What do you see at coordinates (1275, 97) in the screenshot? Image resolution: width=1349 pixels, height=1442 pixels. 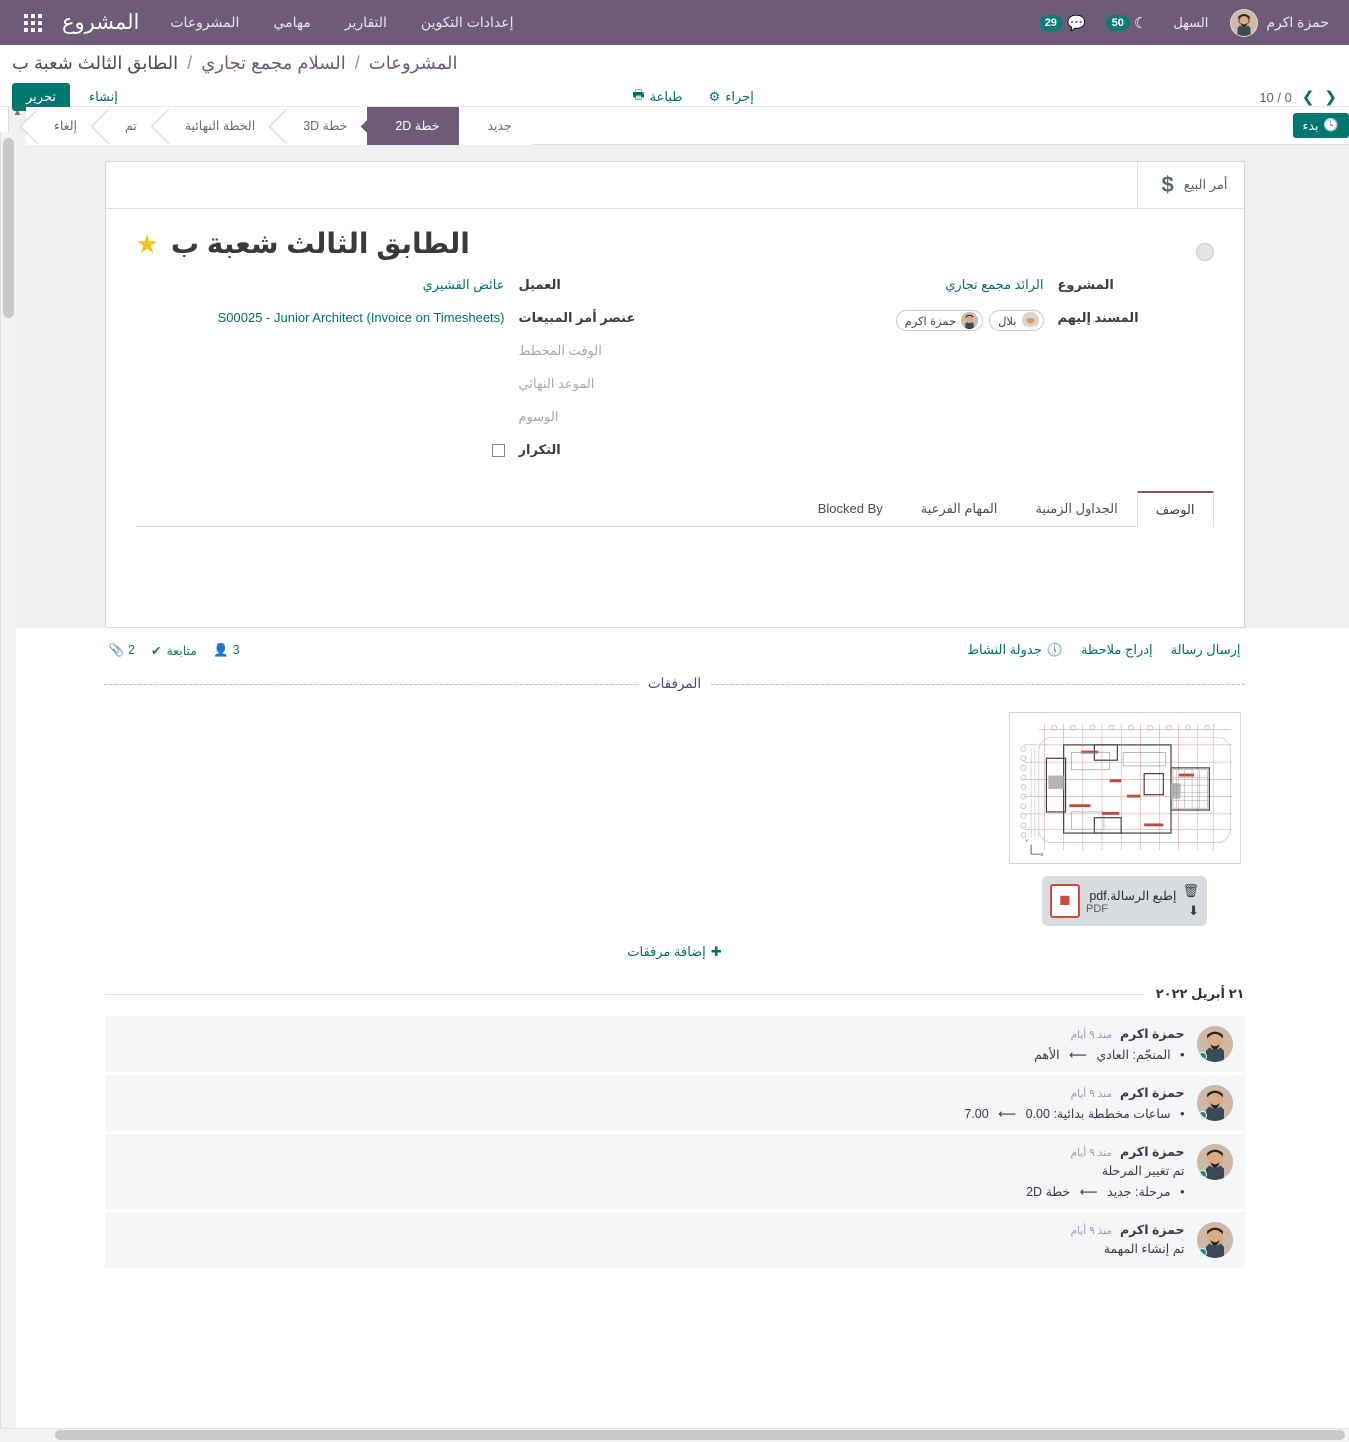 I see `pager-value: 10 / 0` at bounding box center [1275, 97].